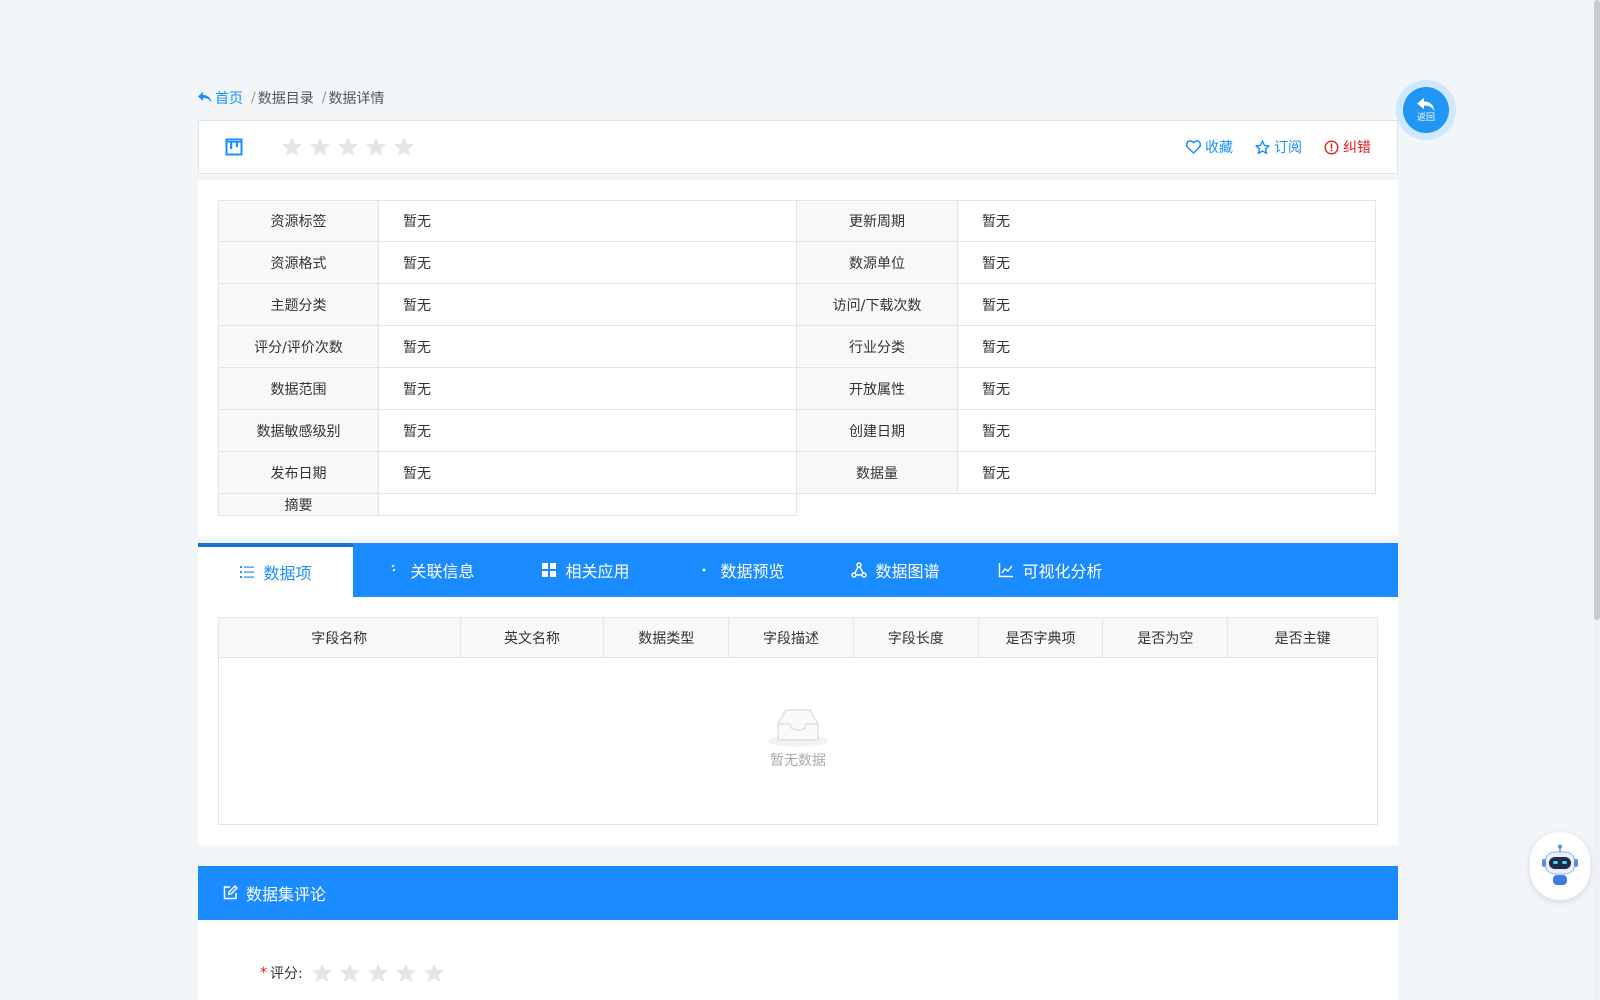 The height and width of the screenshot is (1000, 1600). I want to click on subscribe-label: 订阅, so click(1288, 148).